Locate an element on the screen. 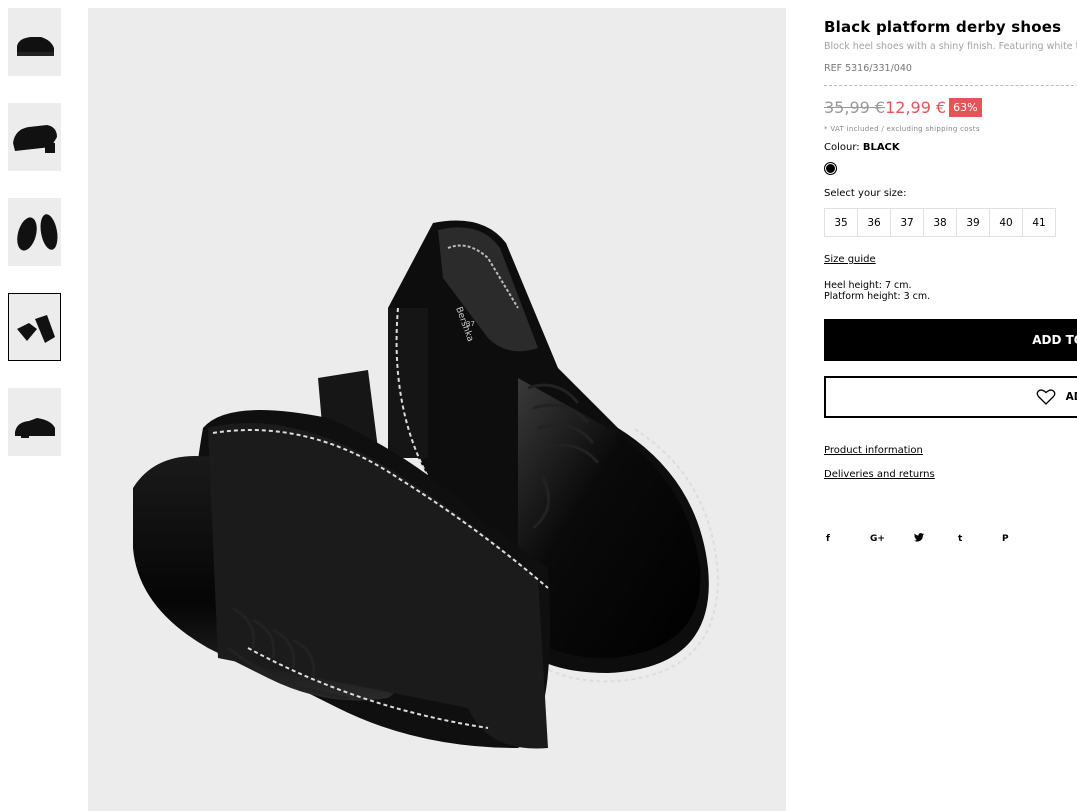 The height and width of the screenshot is (811, 1077). size-option-39: 39 is located at coordinates (973, 222).